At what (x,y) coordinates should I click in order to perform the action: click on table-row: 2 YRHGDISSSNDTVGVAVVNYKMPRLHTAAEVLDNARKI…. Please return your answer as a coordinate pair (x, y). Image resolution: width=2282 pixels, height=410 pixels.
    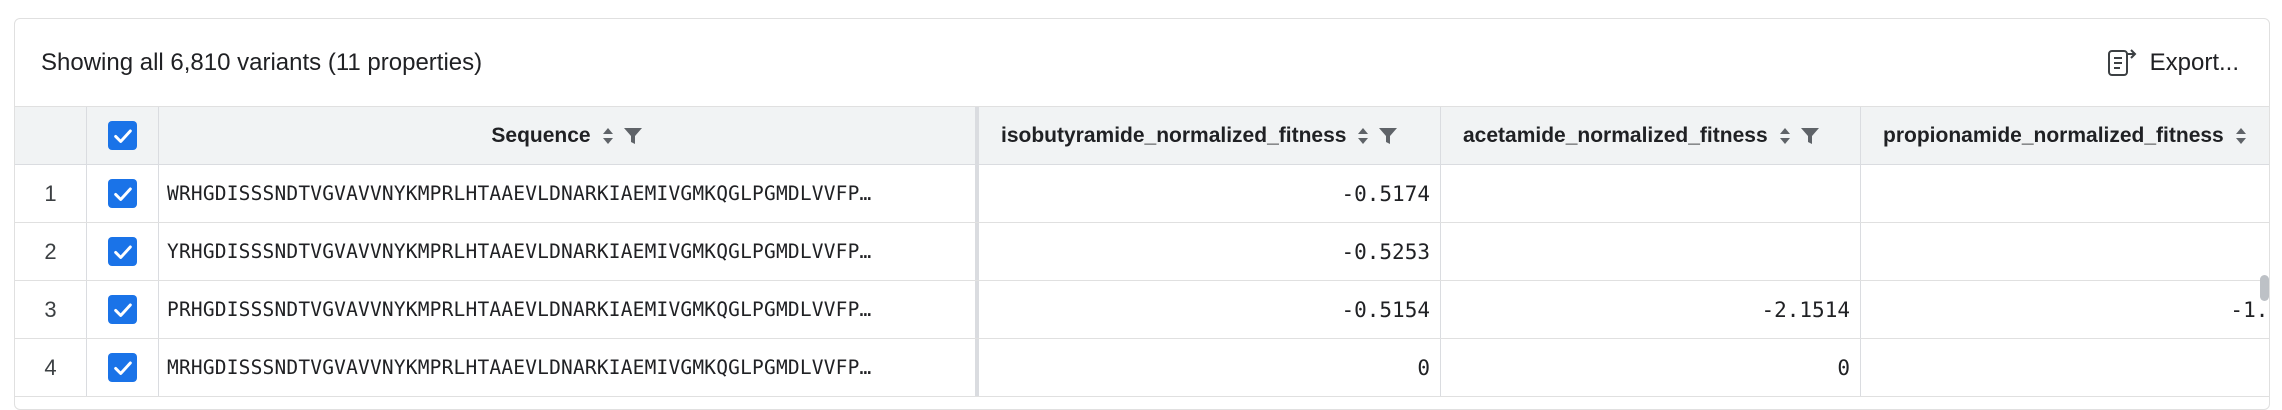
    Looking at the image, I should click on (1142, 252).